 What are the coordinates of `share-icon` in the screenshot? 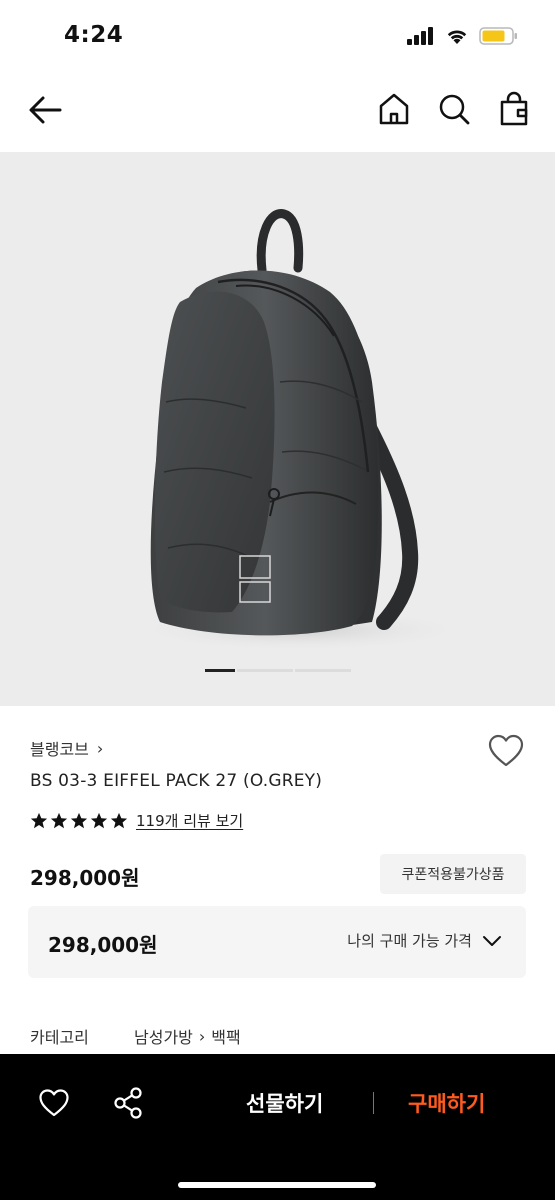 It's located at (128, 1103).